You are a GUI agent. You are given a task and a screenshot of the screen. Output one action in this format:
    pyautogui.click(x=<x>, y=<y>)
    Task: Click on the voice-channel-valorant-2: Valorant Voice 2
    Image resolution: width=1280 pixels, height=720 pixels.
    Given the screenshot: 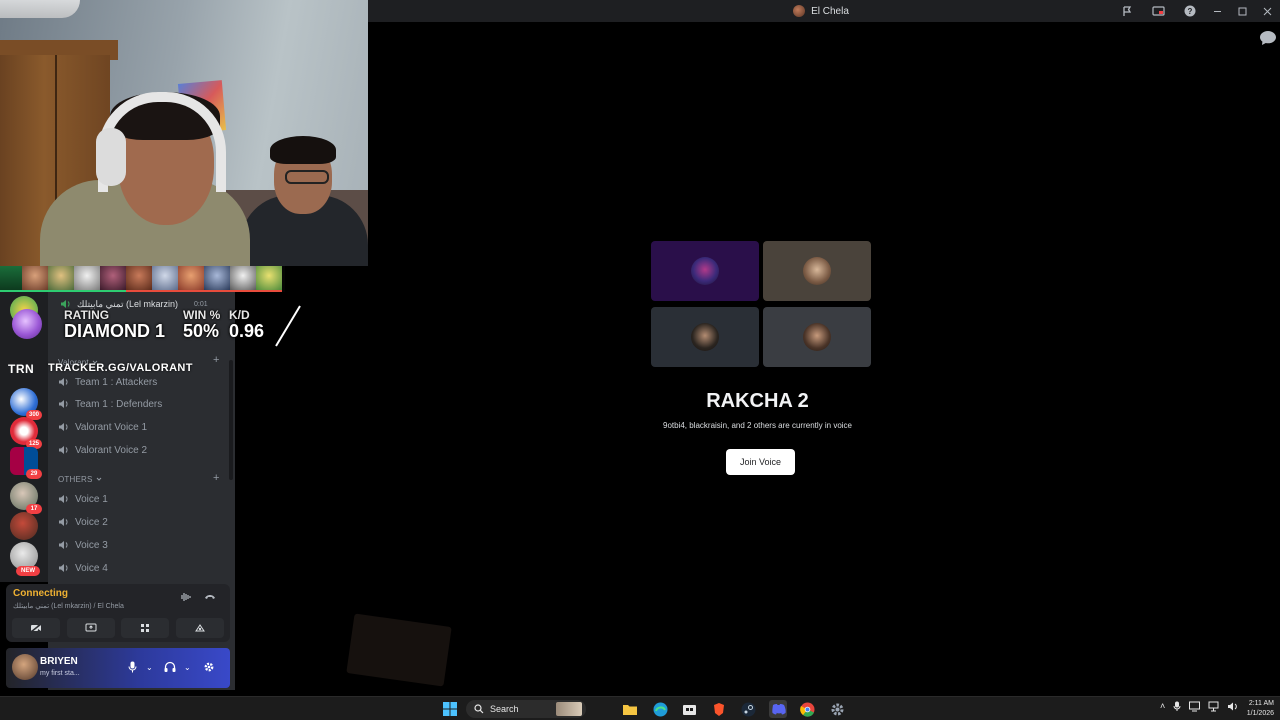 What is the action you would take?
    pyautogui.click(x=140, y=450)
    